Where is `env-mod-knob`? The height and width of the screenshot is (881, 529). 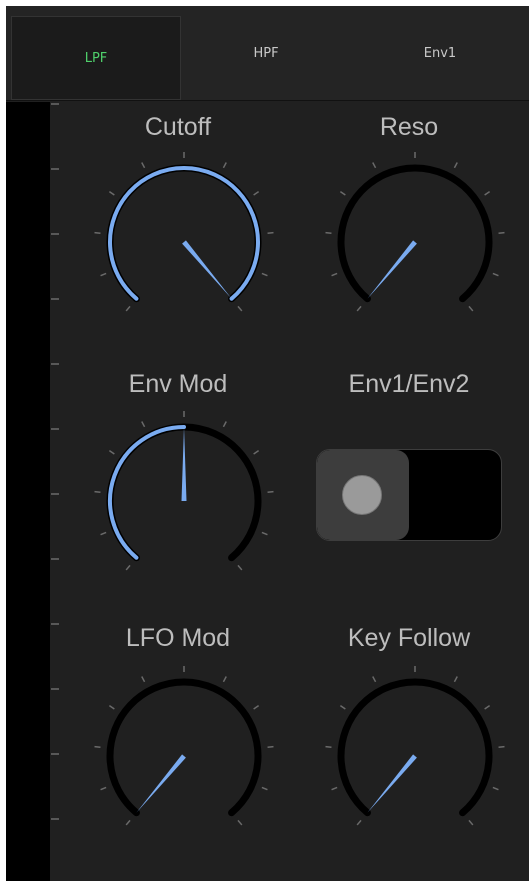
env-mod-knob is located at coordinates (178, 493).